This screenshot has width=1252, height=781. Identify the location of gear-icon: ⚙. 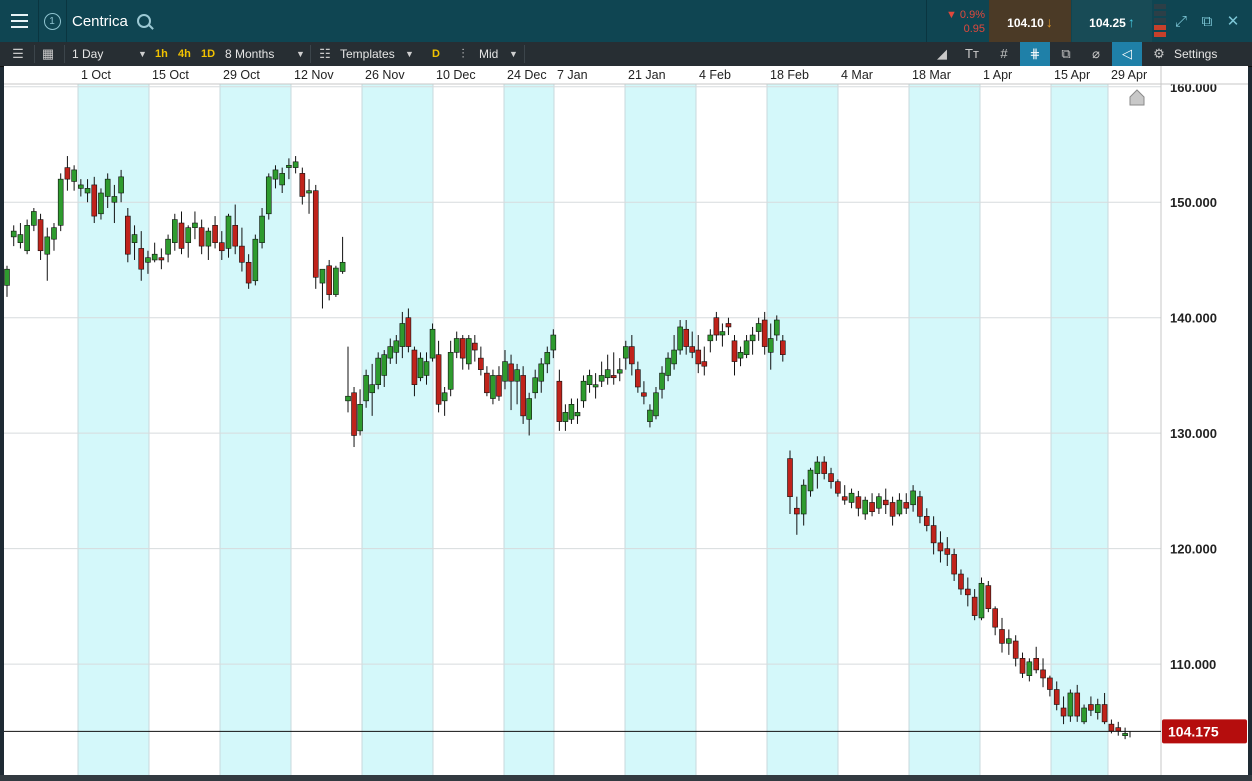
(1159, 54).